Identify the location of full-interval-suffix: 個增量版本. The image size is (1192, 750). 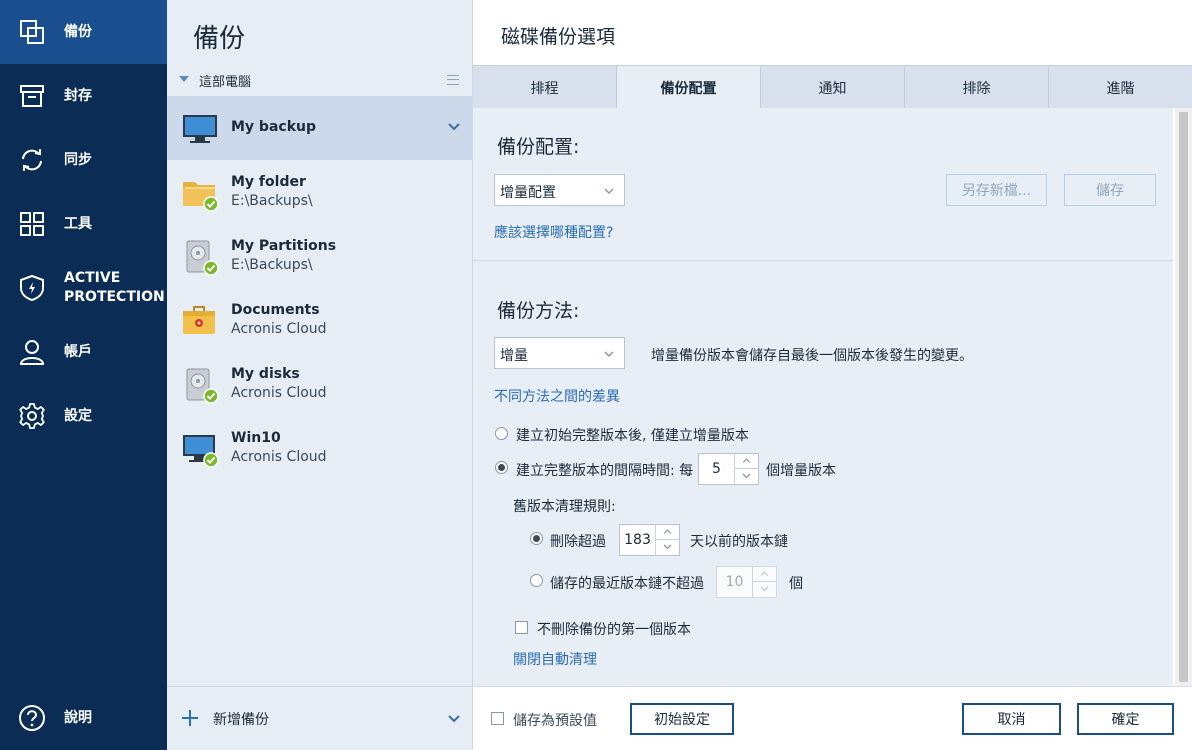
(801, 471).